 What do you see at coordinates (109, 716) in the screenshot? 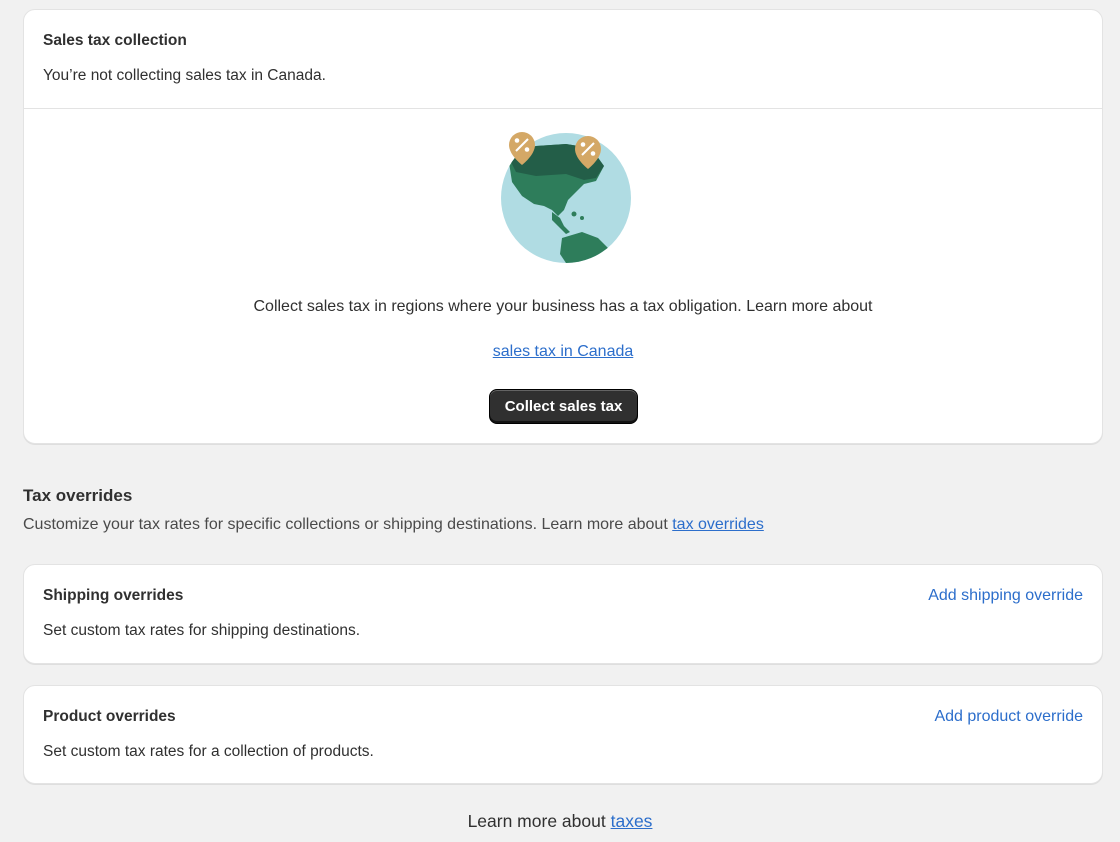
I see `product-overrides-title: Product overrides` at bounding box center [109, 716].